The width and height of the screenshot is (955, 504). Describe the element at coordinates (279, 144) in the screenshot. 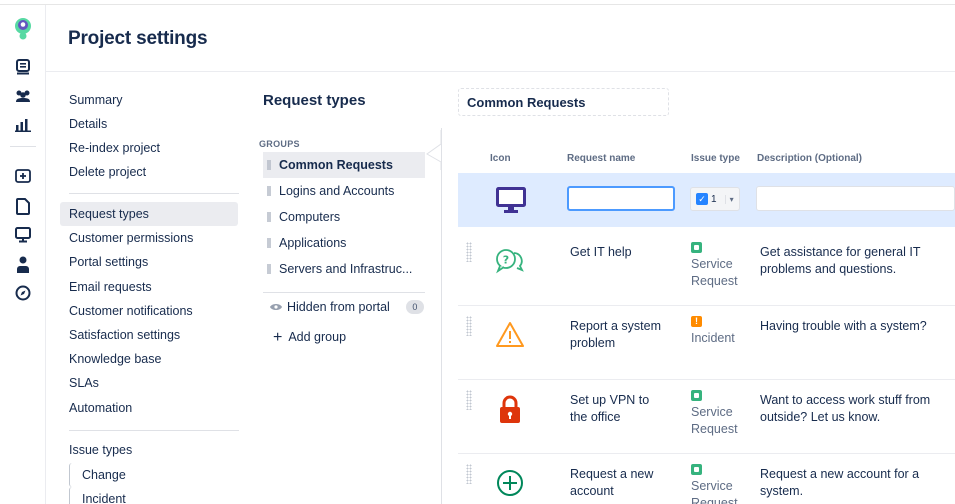

I see `groups-label: GROUPS` at that location.